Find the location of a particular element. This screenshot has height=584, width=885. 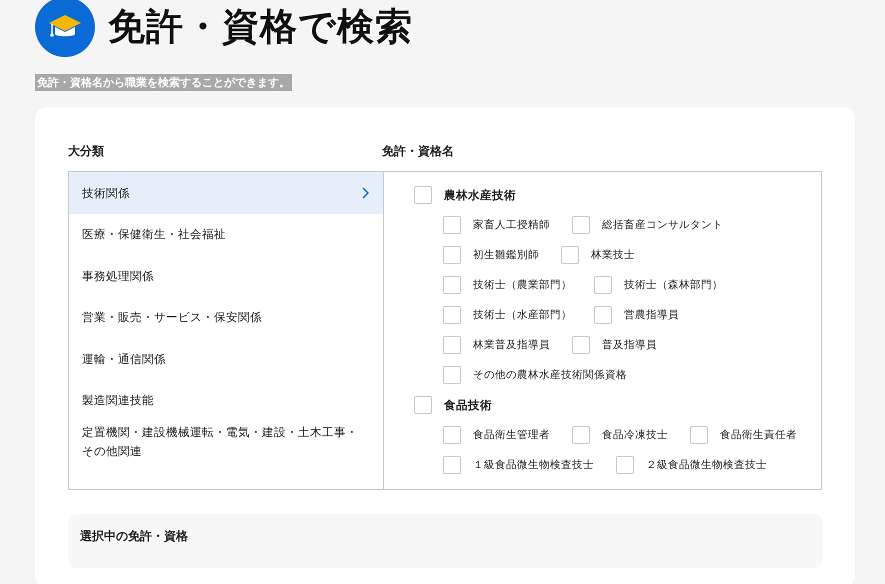

license-label: 食品衛生管理者 is located at coordinates (511, 435).